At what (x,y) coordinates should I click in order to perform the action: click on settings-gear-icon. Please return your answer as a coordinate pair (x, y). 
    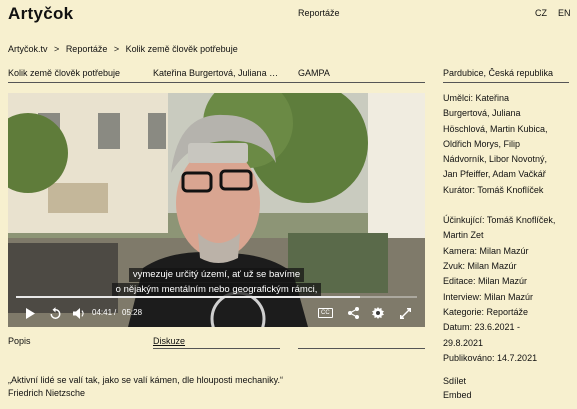
    Looking at the image, I should click on (378, 313).